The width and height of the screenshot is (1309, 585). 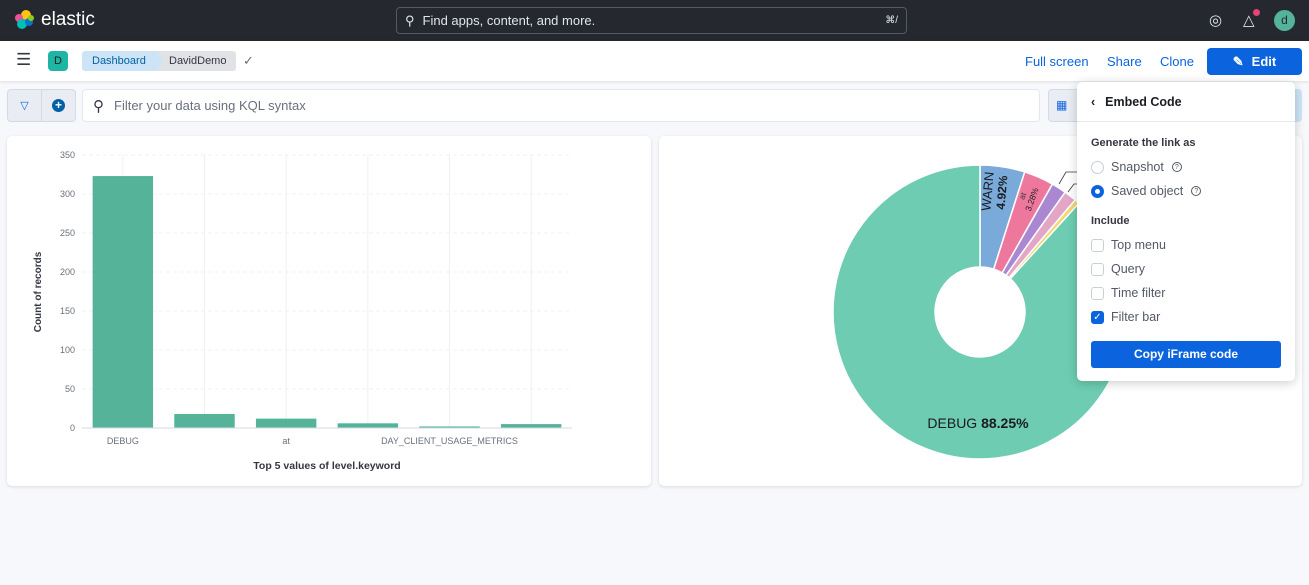 I want to click on search-shortcut: ⌘/, so click(x=891, y=20).